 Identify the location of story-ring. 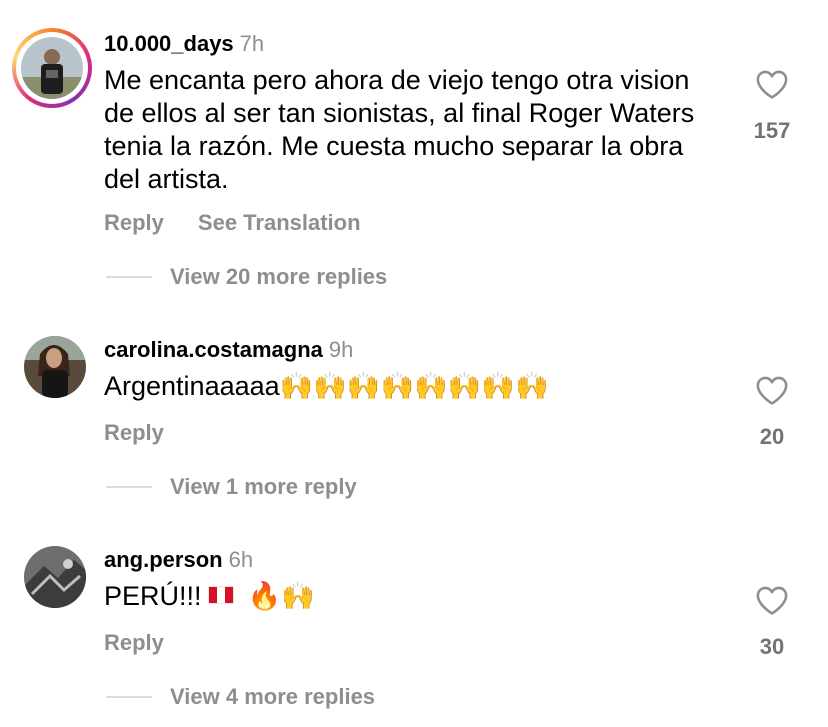
(52, 68).